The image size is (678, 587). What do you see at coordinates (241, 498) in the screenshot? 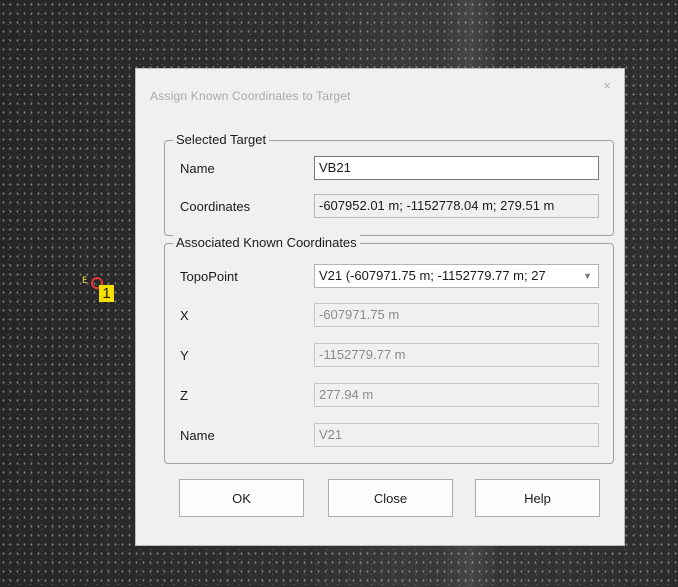
I see `ok-button: OK` at bounding box center [241, 498].